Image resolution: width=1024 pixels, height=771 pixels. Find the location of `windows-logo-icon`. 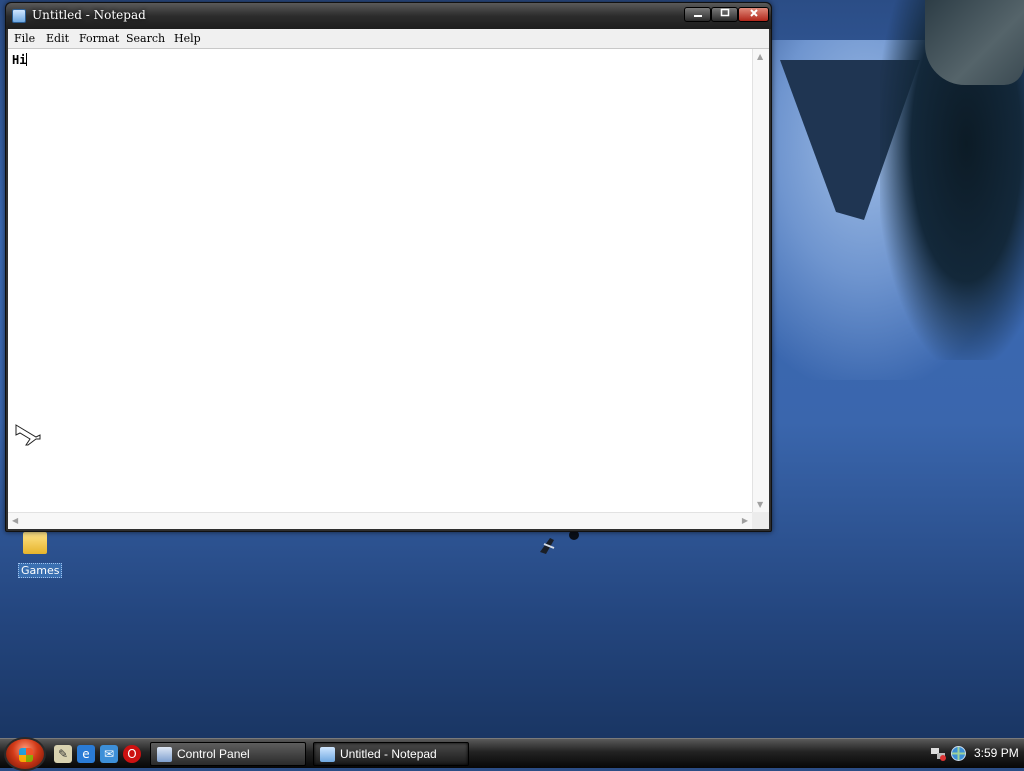

windows-logo-icon is located at coordinates (26, 755).